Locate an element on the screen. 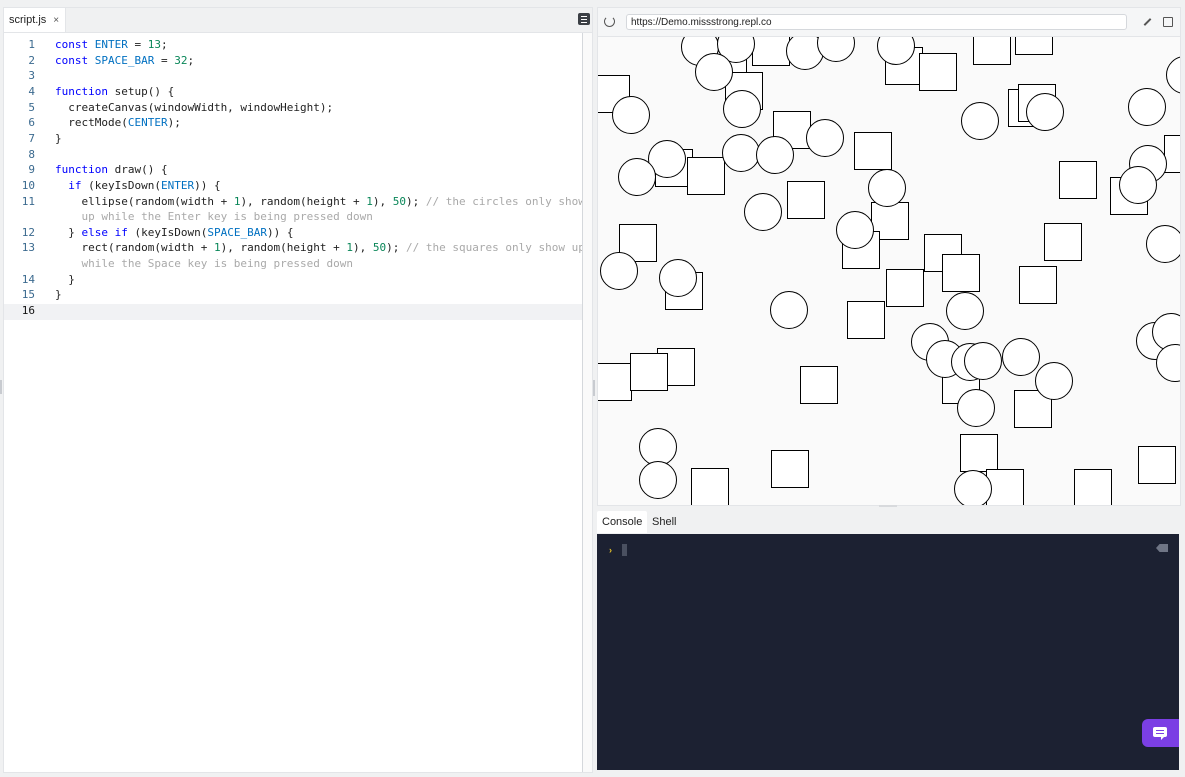 The image size is (1185, 777). prompt-icon: › is located at coordinates (610, 550).